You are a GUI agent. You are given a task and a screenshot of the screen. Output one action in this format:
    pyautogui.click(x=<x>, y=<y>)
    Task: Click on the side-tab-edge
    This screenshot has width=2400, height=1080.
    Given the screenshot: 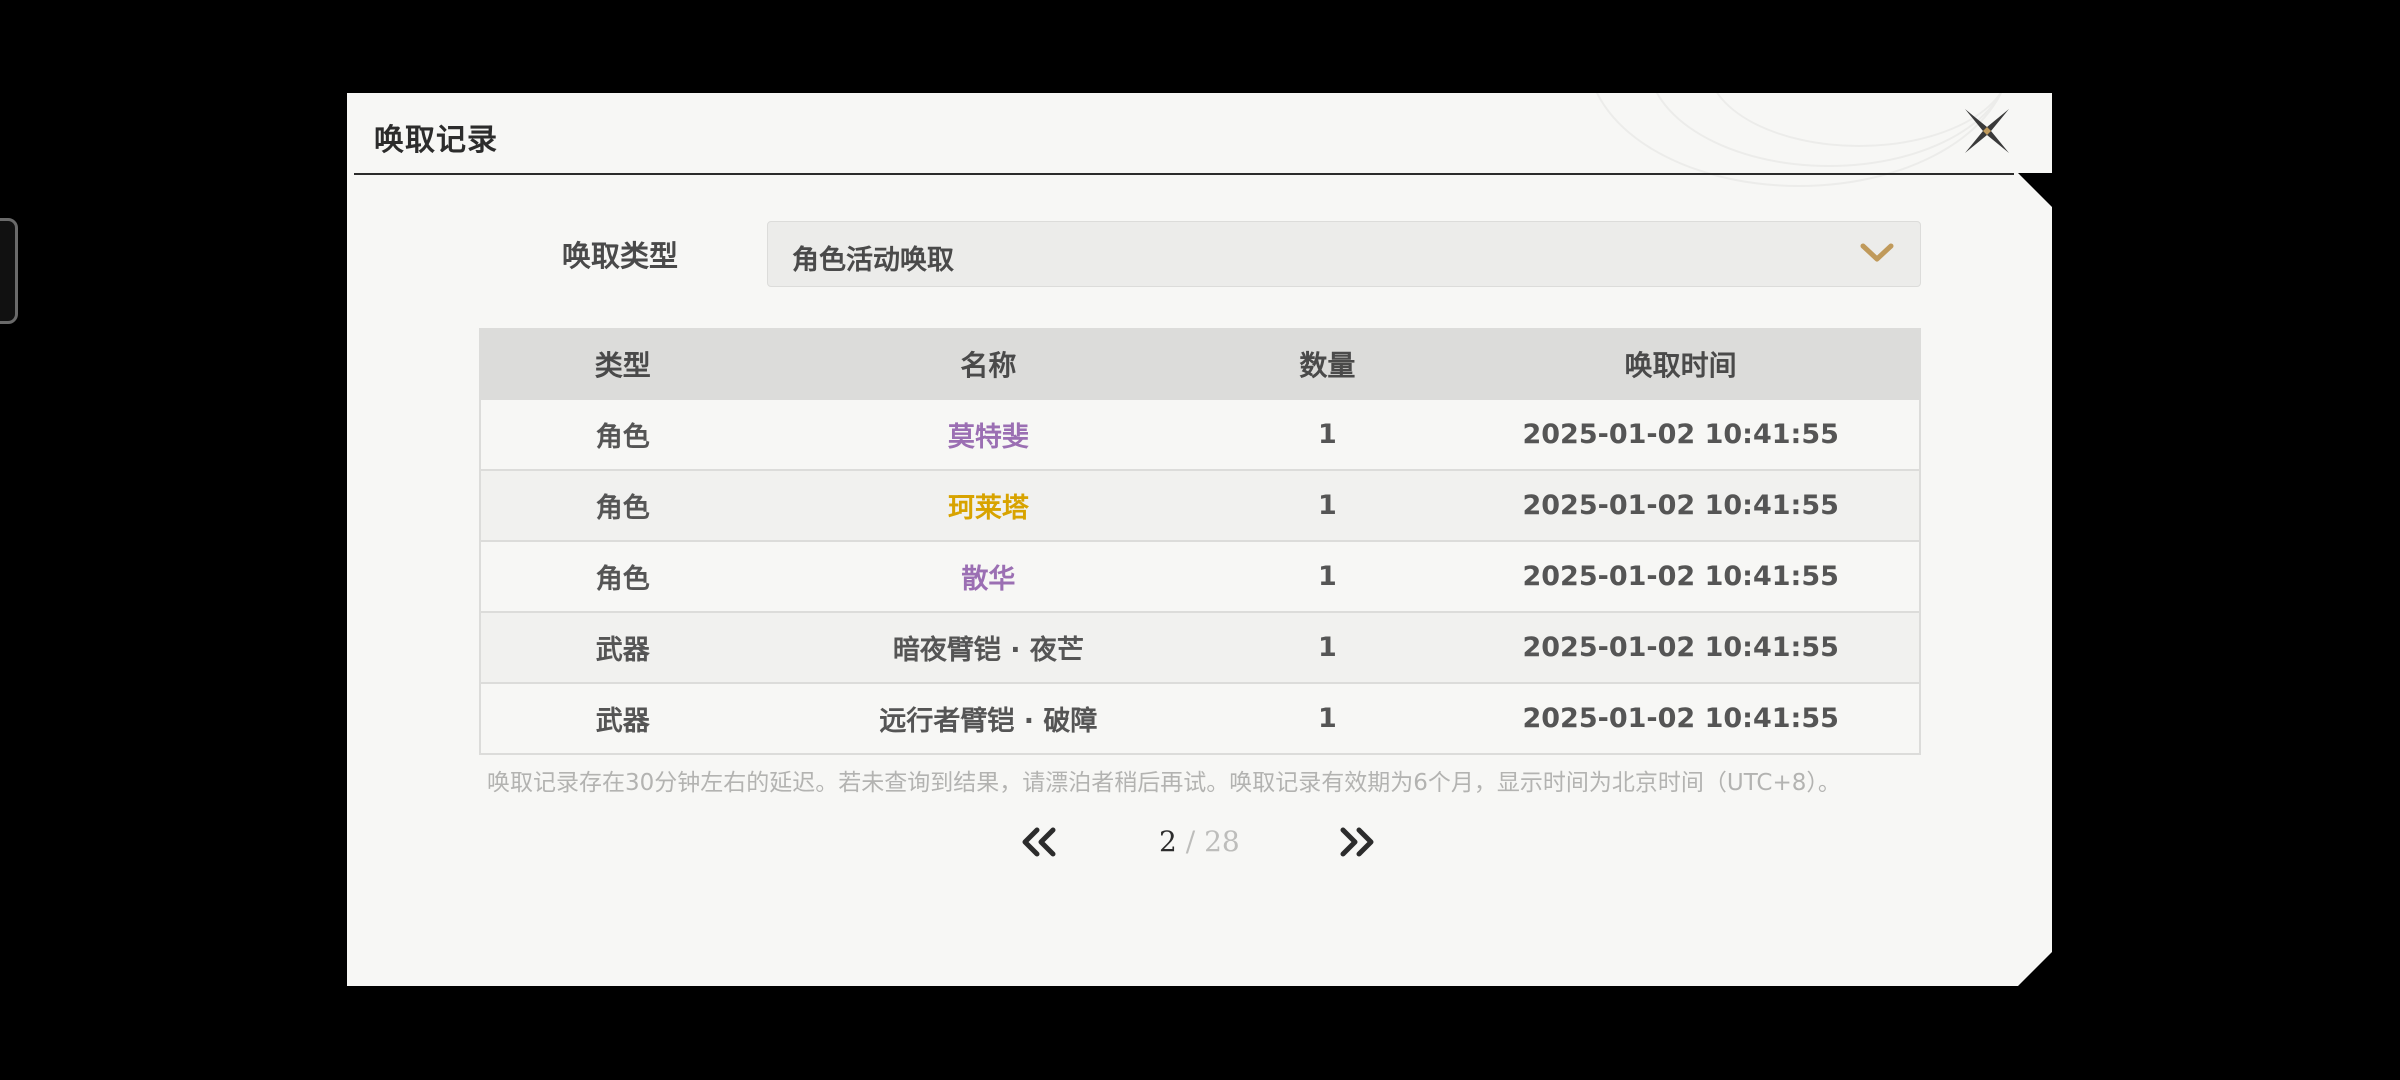 What is the action you would take?
    pyautogui.click(x=9, y=271)
    